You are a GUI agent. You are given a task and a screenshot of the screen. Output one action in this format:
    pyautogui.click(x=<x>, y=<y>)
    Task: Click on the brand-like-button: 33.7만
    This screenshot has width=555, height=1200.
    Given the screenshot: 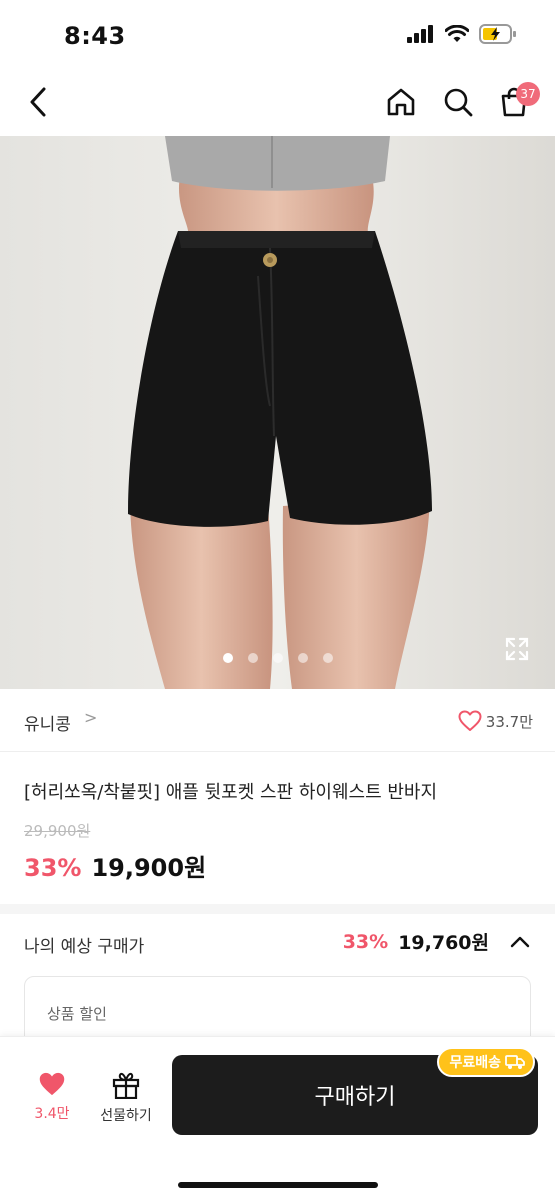 What is the action you would take?
    pyautogui.click(x=495, y=721)
    